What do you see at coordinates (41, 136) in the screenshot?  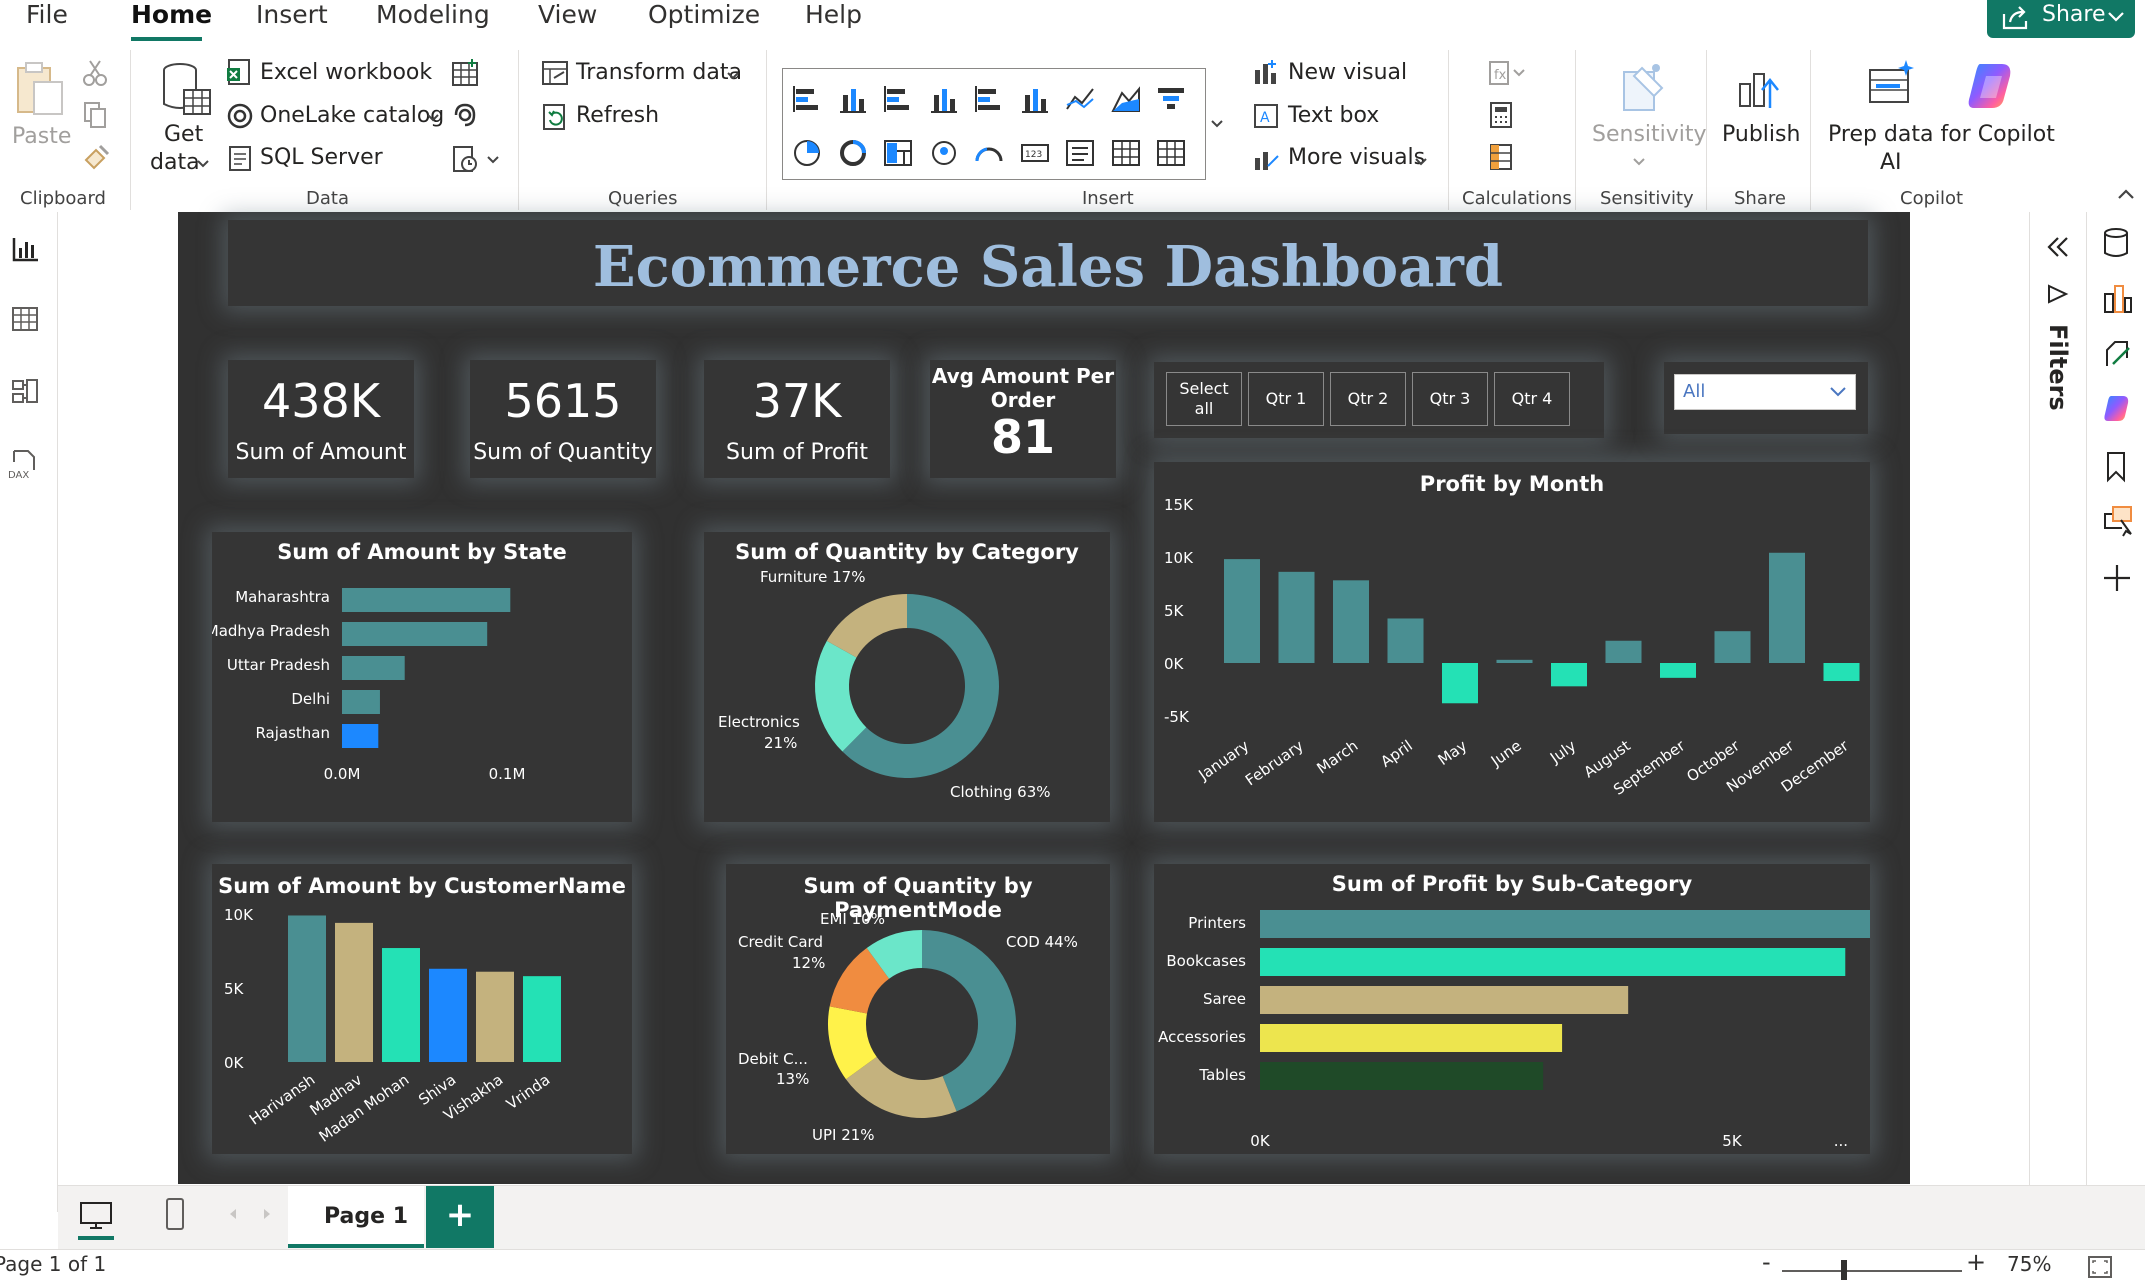 I see `paste-label: Paste` at bounding box center [41, 136].